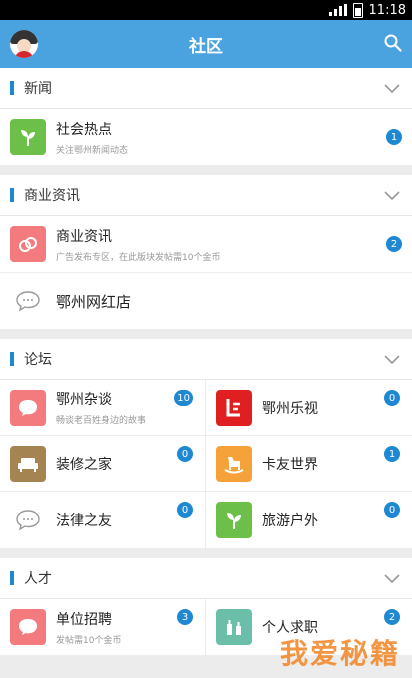 This screenshot has width=412, height=678. What do you see at coordinates (206, 10) in the screenshot?
I see `status-bar: 11:18` at bounding box center [206, 10].